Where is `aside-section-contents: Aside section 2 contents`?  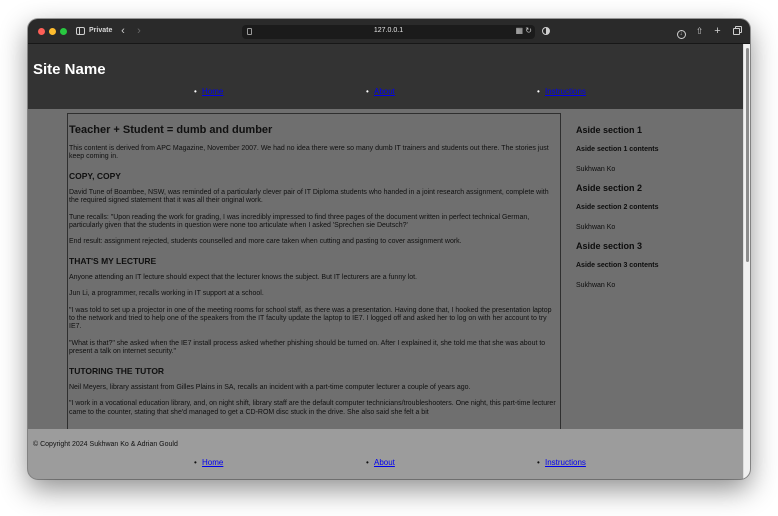
aside-section-contents: Aside section 2 contents is located at coordinates (617, 207).